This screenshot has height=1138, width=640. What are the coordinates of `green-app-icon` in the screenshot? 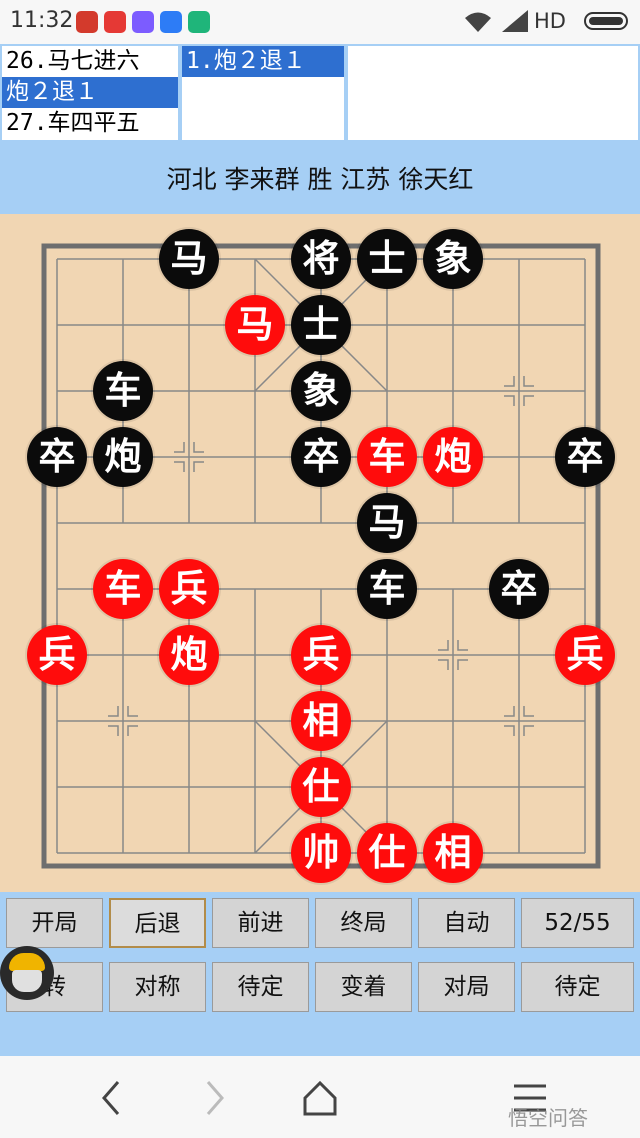 It's located at (199, 22).